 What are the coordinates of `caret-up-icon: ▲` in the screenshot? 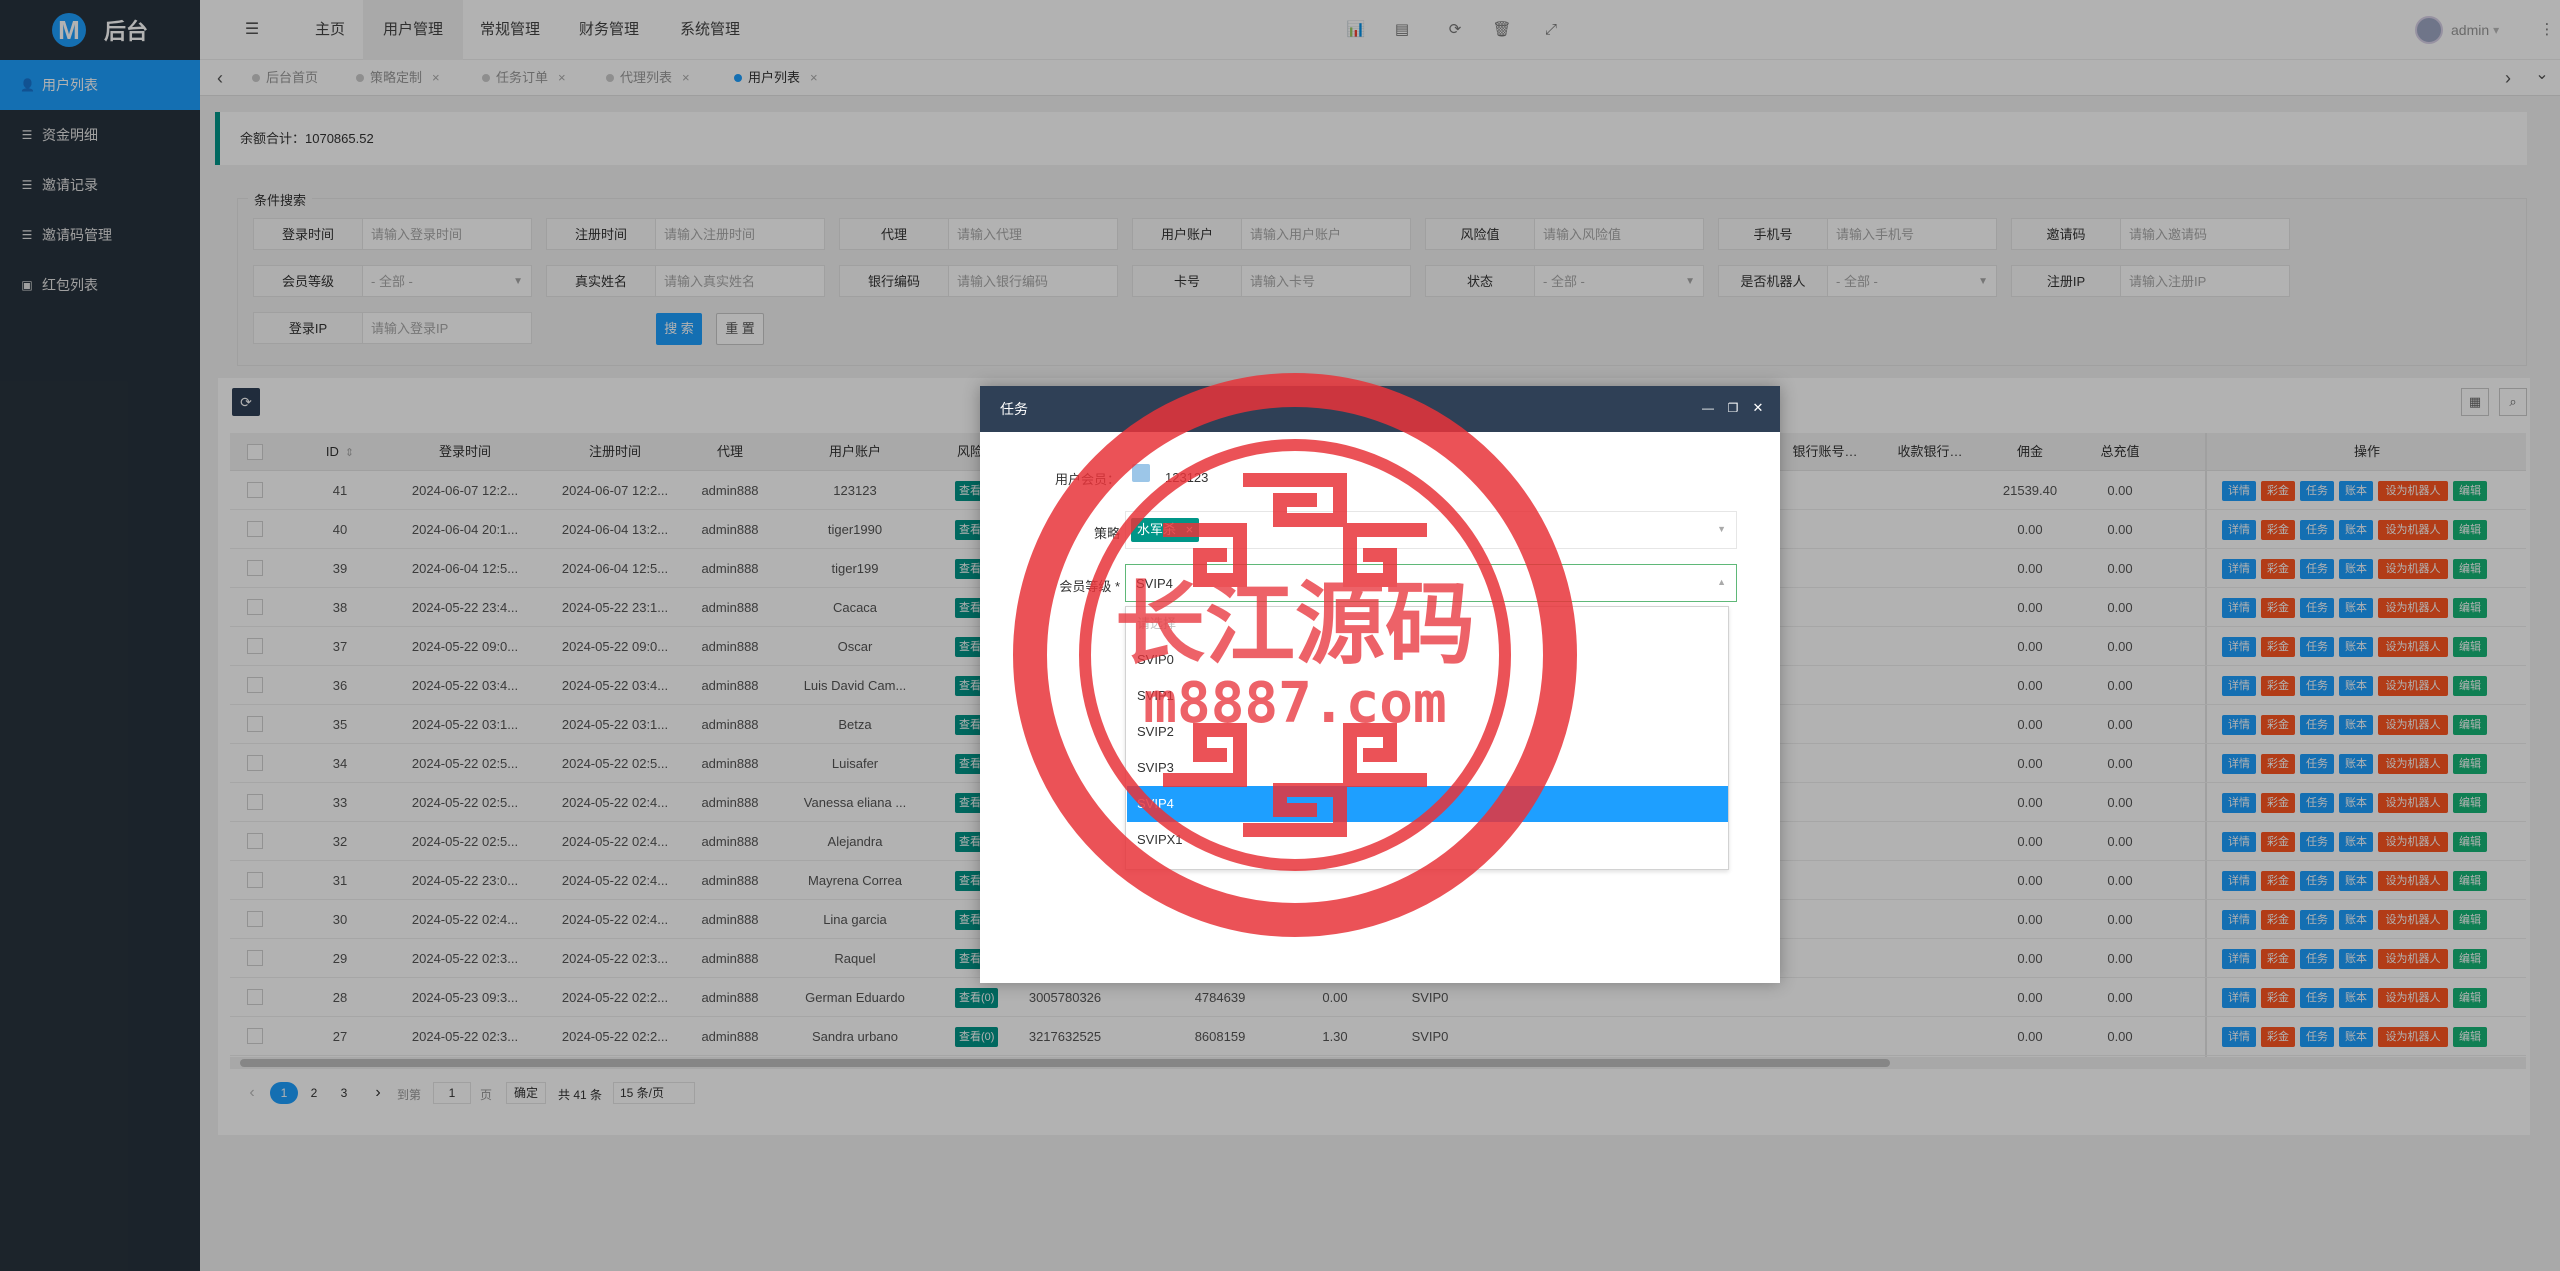 It's located at (1721, 582).